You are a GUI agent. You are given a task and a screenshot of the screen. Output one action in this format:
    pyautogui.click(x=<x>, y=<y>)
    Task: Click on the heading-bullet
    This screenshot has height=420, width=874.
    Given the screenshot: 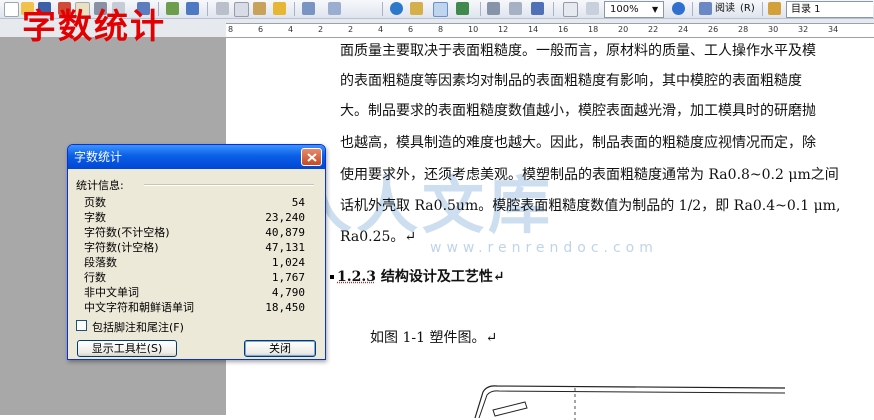 What is the action you would take?
    pyautogui.click(x=332, y=277)
    